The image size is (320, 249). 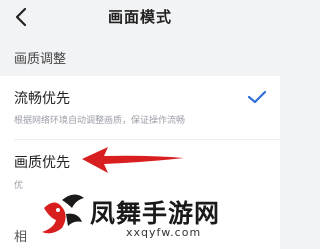 What do you see at coordinates (147, 139) in the screenshot?
I see `divider` at bounding box center [147, 139].